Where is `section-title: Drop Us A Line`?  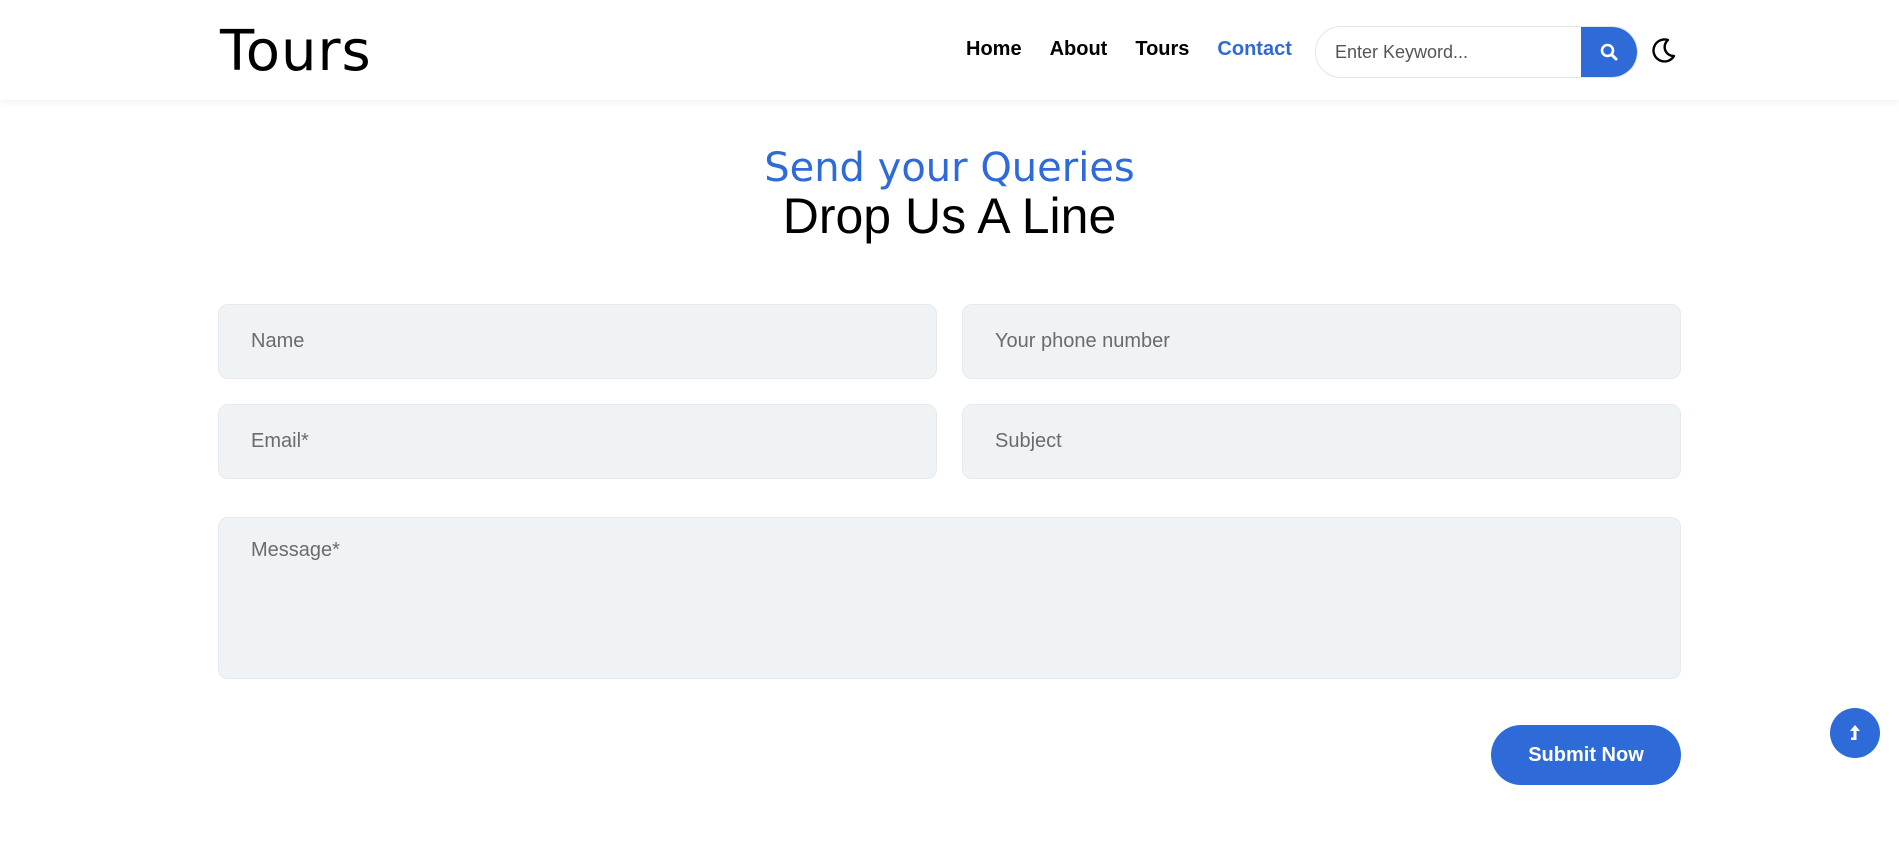
section-title: Drop Us A Line is located at coordinates (949, 216).